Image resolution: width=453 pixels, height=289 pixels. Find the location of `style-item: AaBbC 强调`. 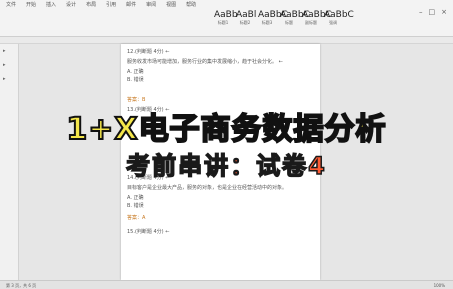

style-item: AaBbC 强调 is located at coordinates (339, 18).